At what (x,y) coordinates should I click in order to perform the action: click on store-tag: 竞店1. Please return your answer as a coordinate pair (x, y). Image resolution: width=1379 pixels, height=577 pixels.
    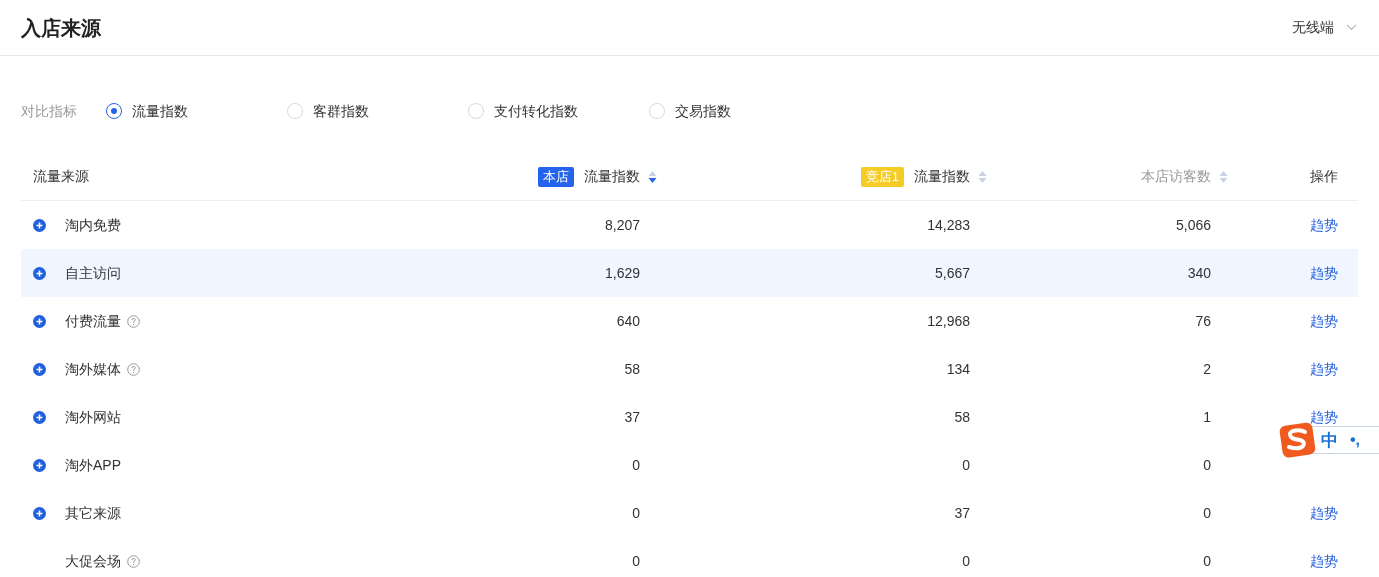
    Looking at the image, I should click on (882, 176).